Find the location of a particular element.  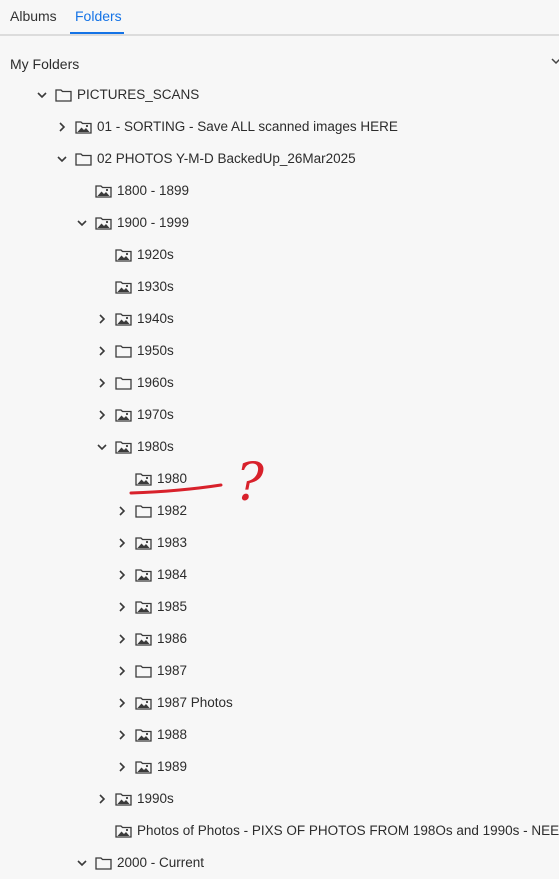

folder-label: 1970s is located at coordinates (155, 414).